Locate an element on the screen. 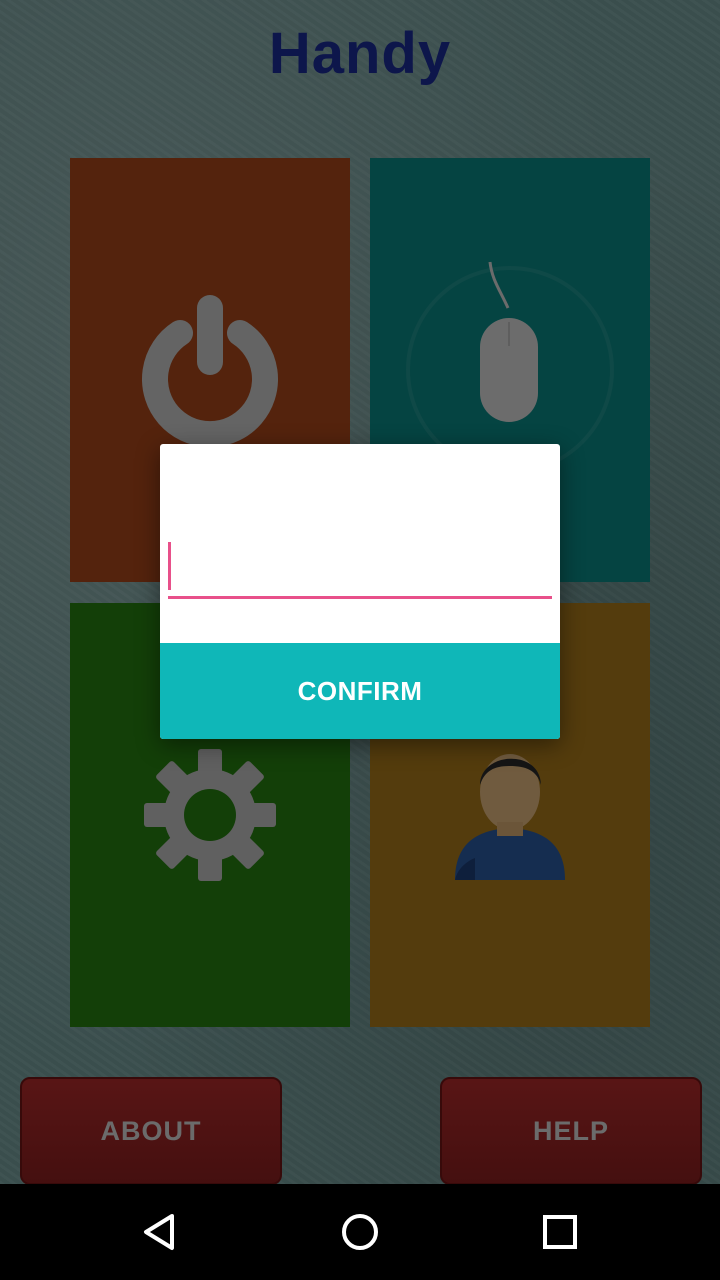 This screenshot has height=1280, width=720. nav-recent-button is located at coordinates (560, 1232).